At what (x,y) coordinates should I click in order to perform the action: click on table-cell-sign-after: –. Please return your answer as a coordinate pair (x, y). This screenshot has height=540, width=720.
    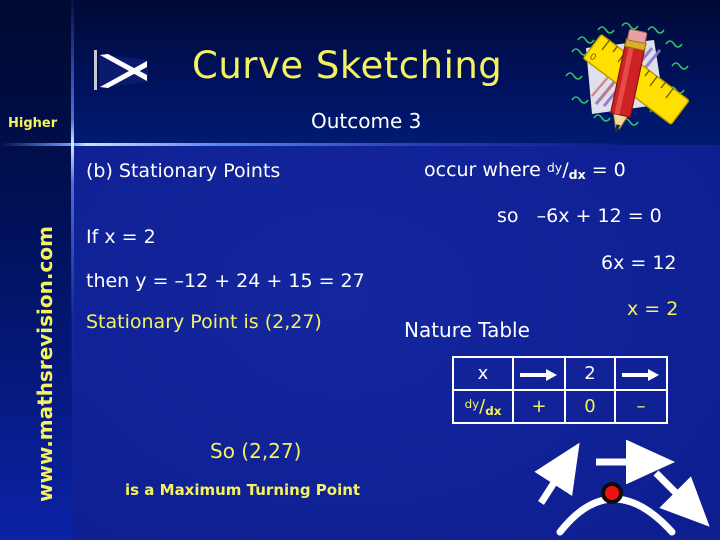
    Looking at the image, I should click on (641, 406).